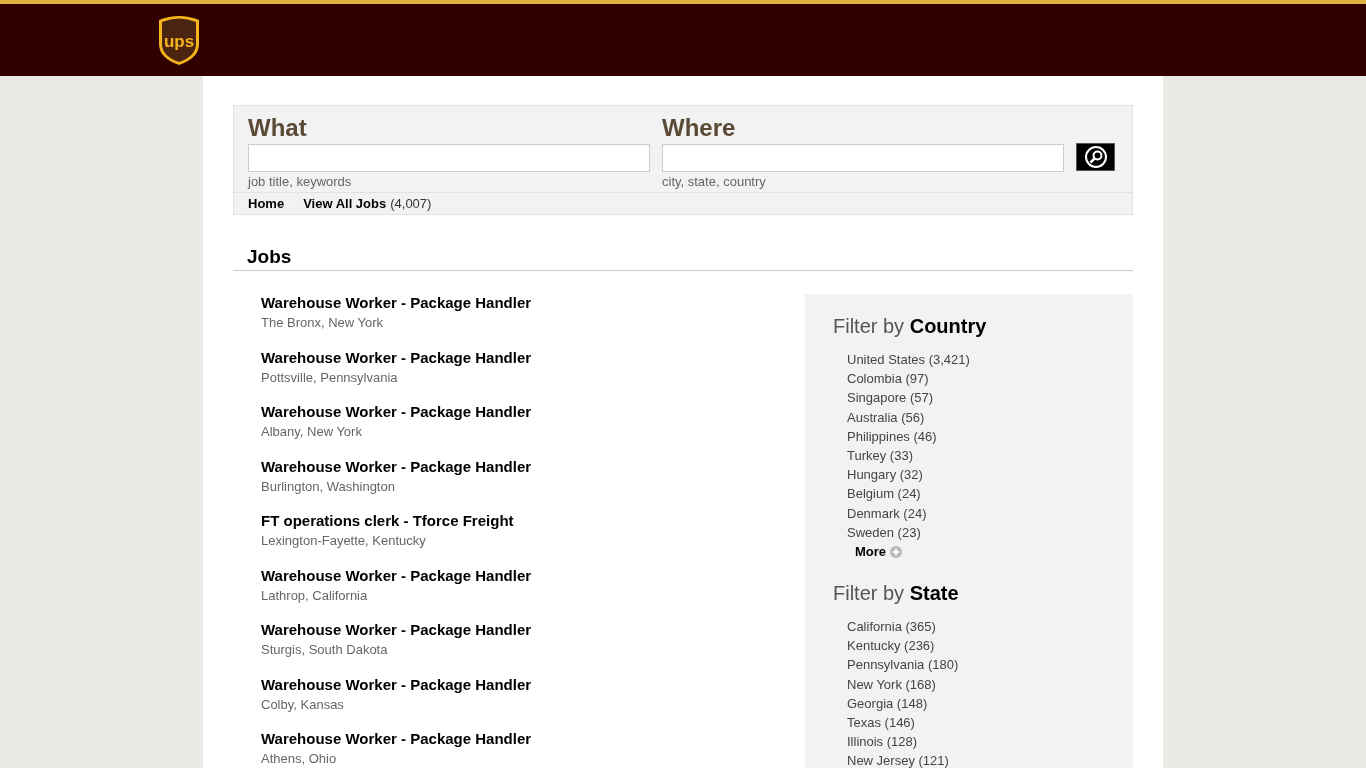 This screenshot has height=768, width=1366. Describe the element at coordinates (884, 532) in the screenshot. I see `filter-link: Sweden (23)` at that location.